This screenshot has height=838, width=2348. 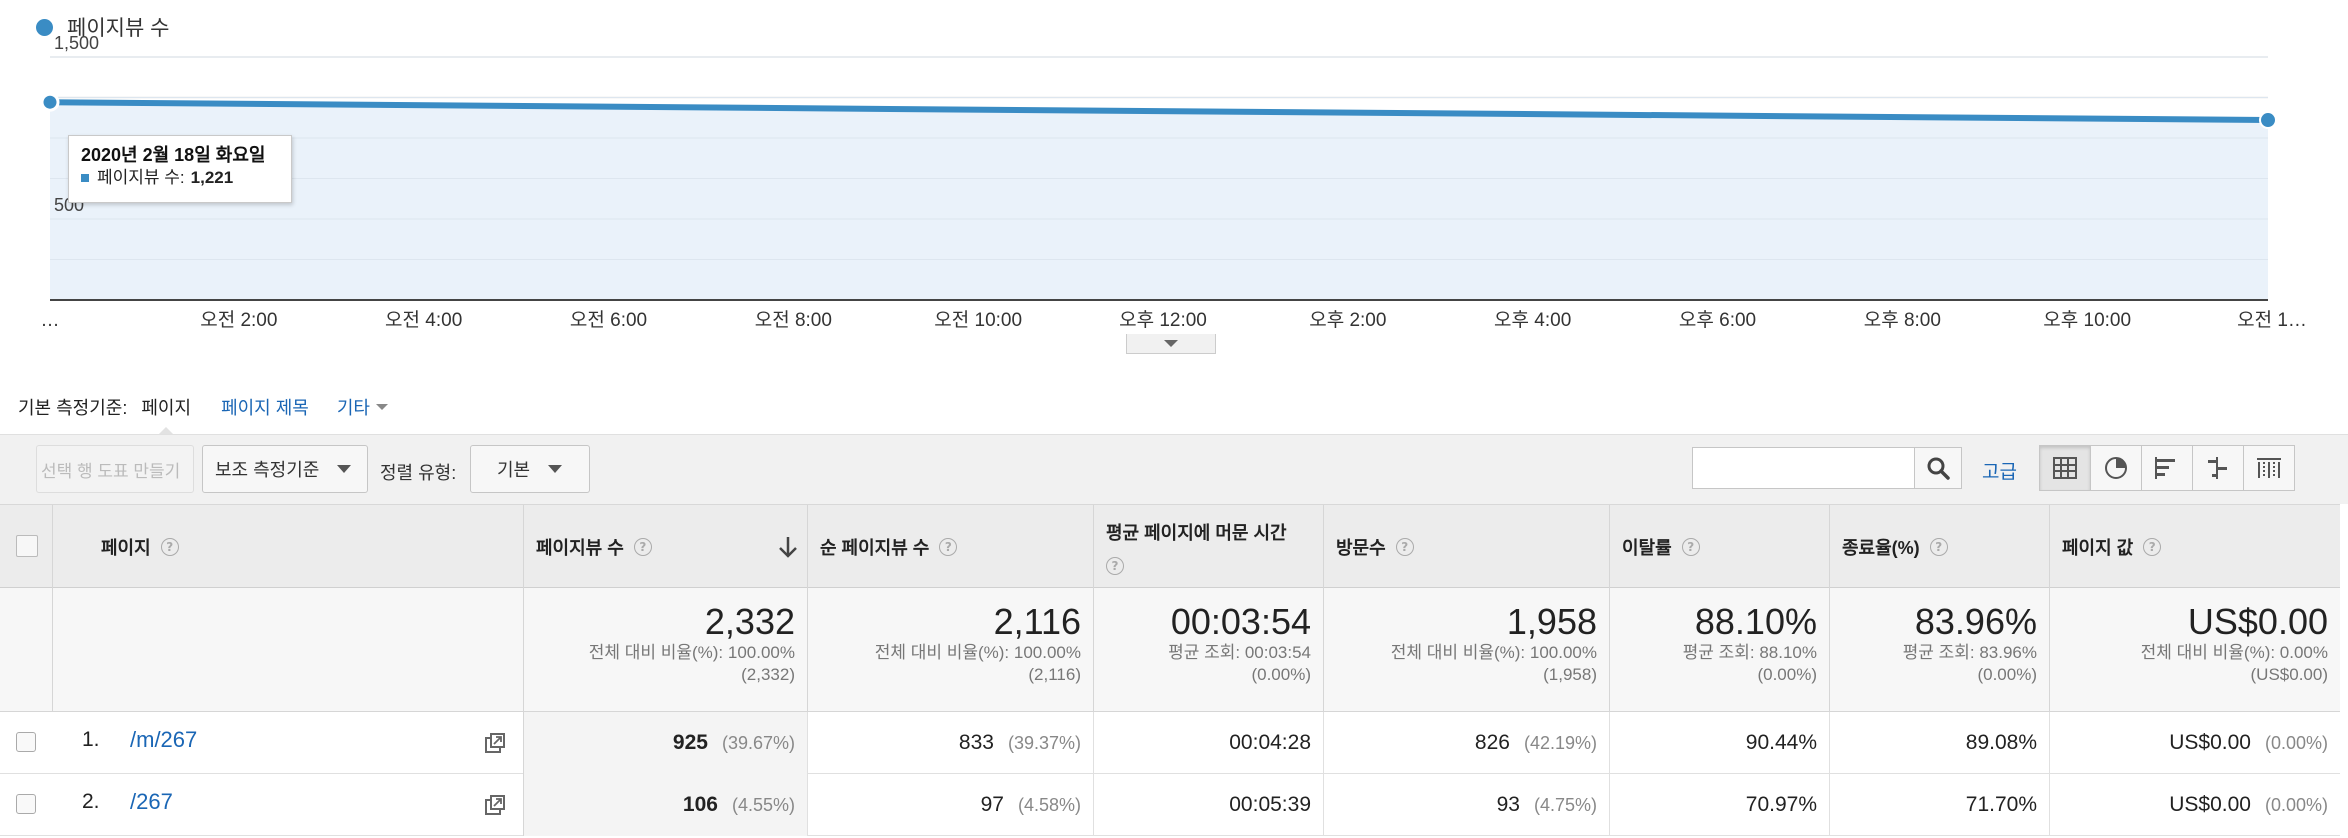 What do you see at coordinates (163, 740) in the screenshot?
I see `row-page-link: /m/267` at bounding box center [163, 740].